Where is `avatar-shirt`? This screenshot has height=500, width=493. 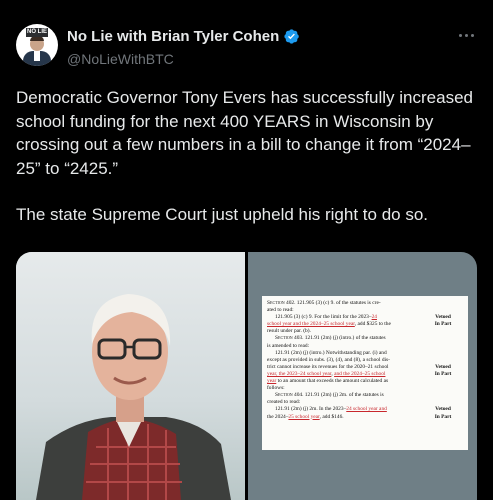
avatar-shirt is located at coordinates (37, 56).